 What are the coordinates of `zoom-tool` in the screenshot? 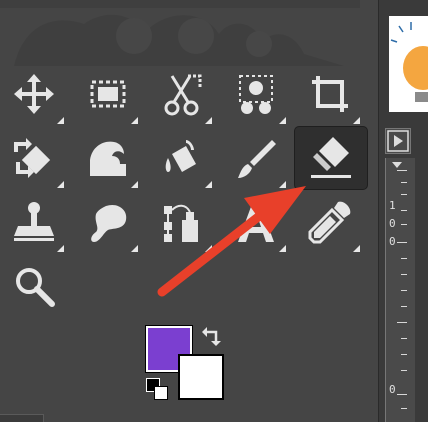 It's located at (34, 286).